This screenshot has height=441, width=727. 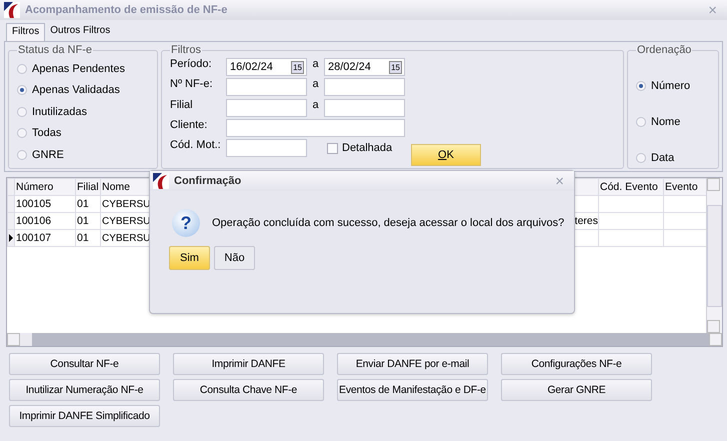 I want to click on radio-label: Inutilizadas, so click(x=60, y=112).